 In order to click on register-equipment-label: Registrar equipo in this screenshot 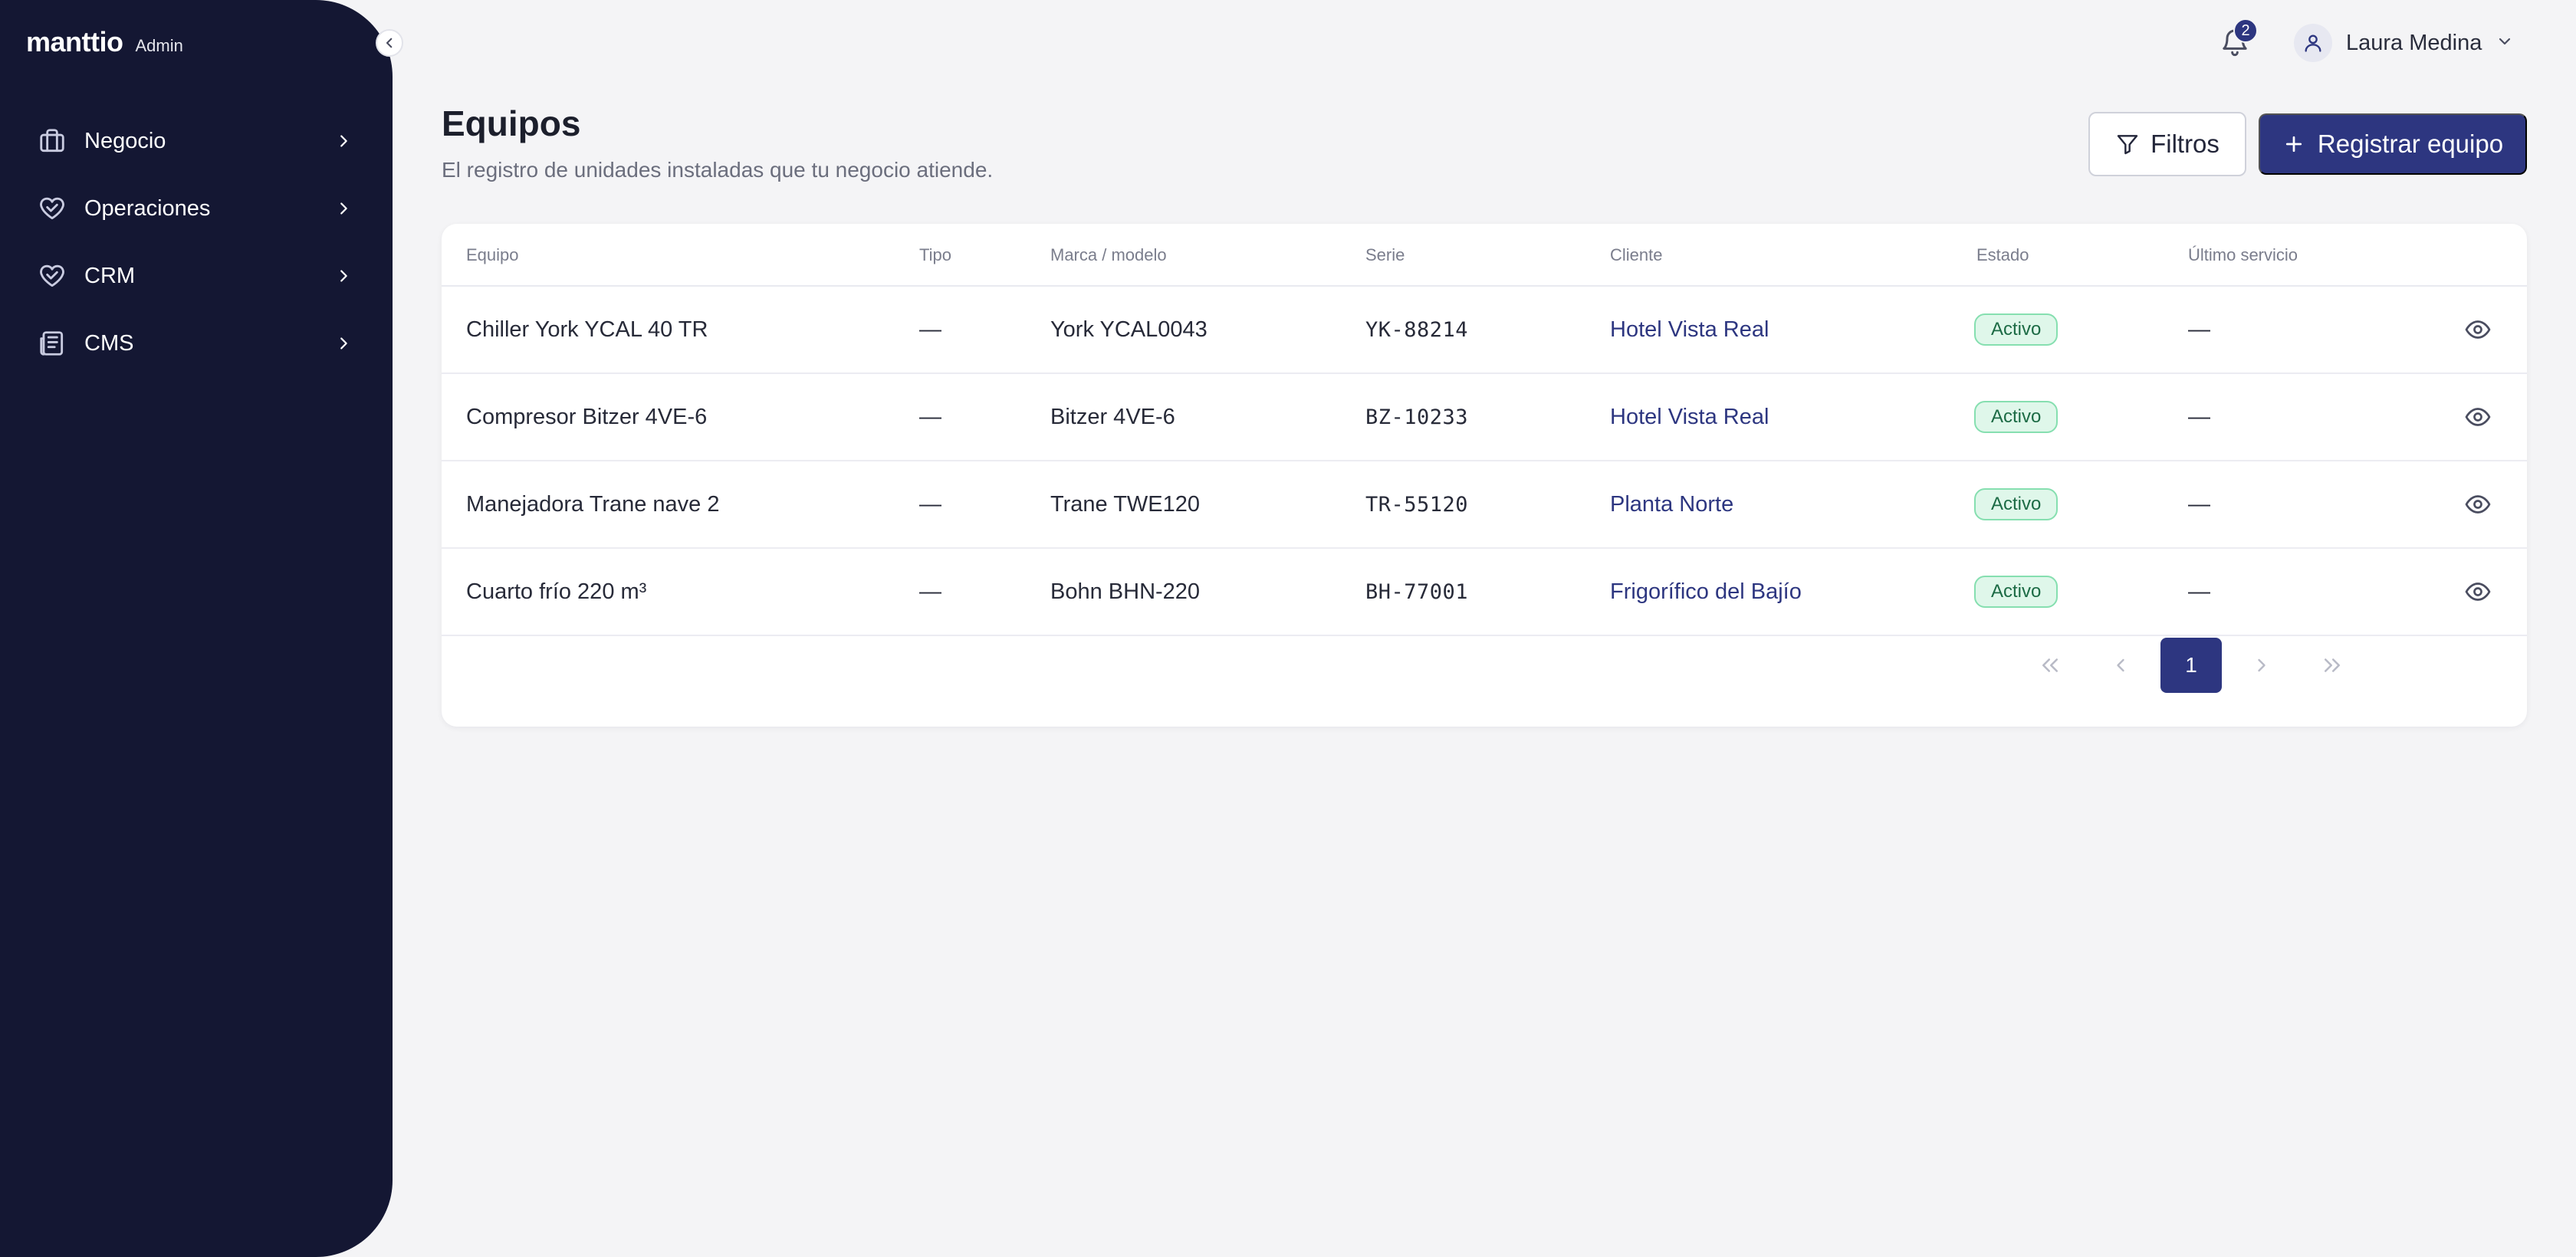, I will do `click(2410, 144)`.